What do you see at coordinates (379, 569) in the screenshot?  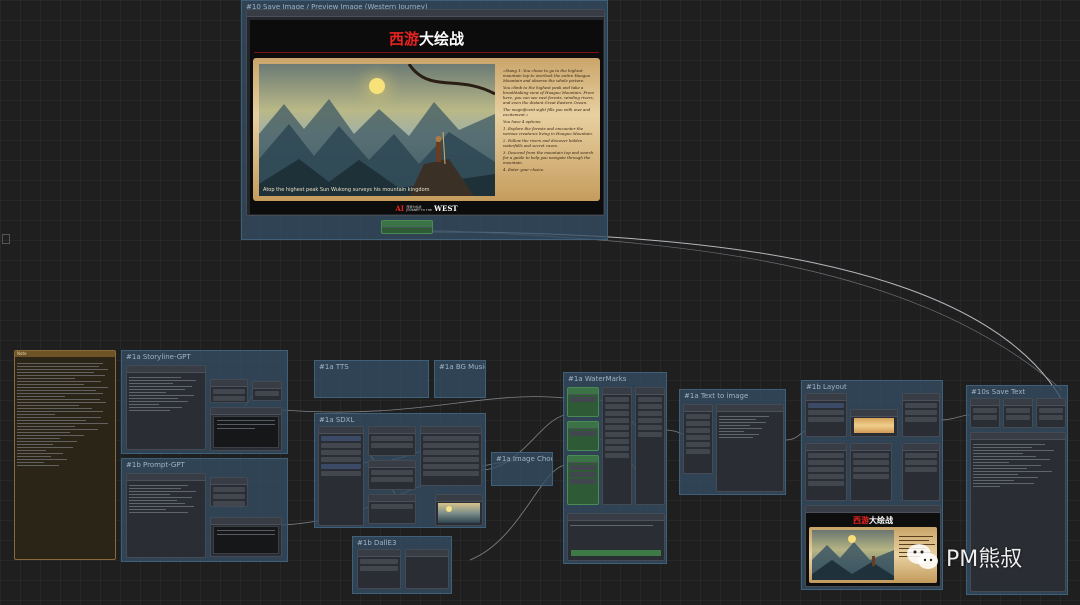 I see `dalle-config-node` at bounding box center [379, 569].